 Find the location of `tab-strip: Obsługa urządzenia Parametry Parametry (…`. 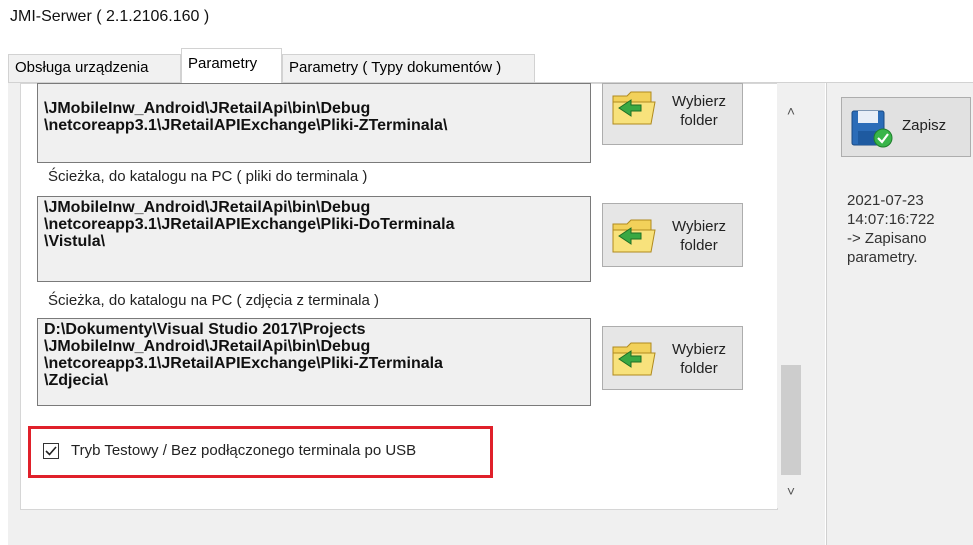

tab-strip: Obsługa urządzenia Parametry Parametry (… is located at coordinates (490, 65).